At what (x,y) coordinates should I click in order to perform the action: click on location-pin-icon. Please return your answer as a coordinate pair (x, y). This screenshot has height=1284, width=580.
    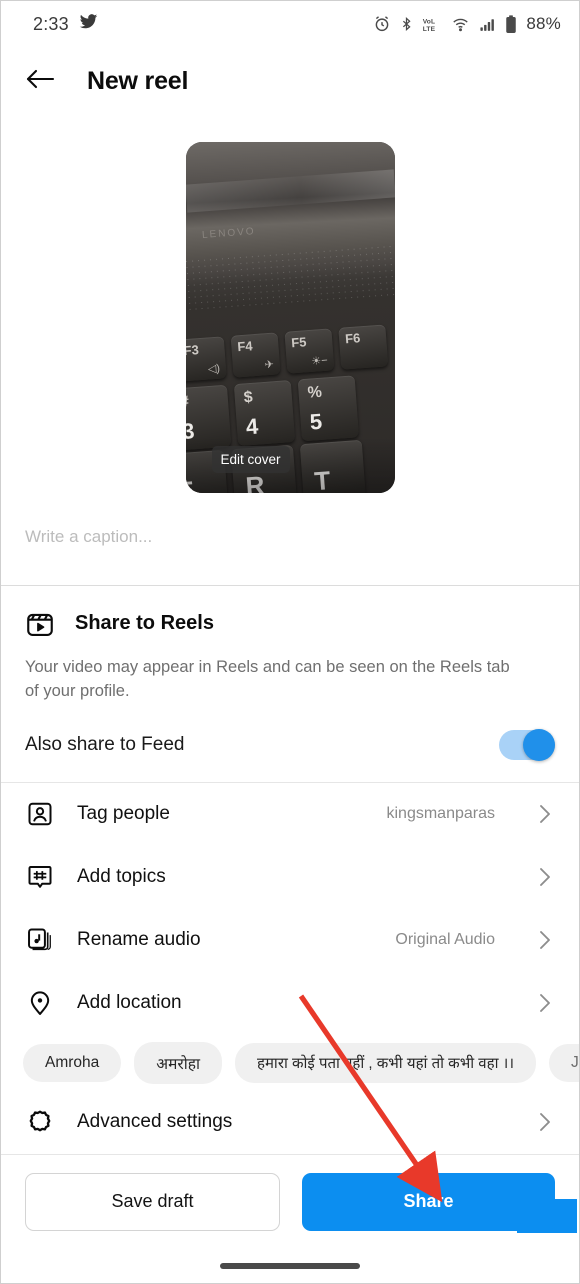
    Looking at the image, I should click on (40, 1003).